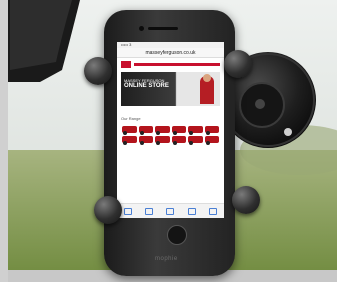 This screenshot has height=282, width=337. Describe the element at coordinates (131, 118) in the screenshot. I see `section-title: Our Range` at that location.